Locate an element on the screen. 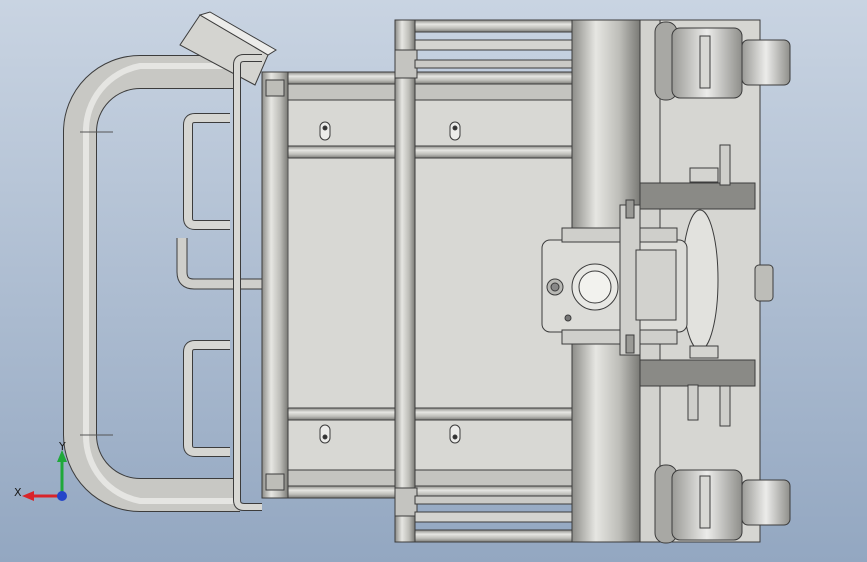 This screenshot has height=562, width=867. triad-y-label: Y is located at coordinates (62, 446).